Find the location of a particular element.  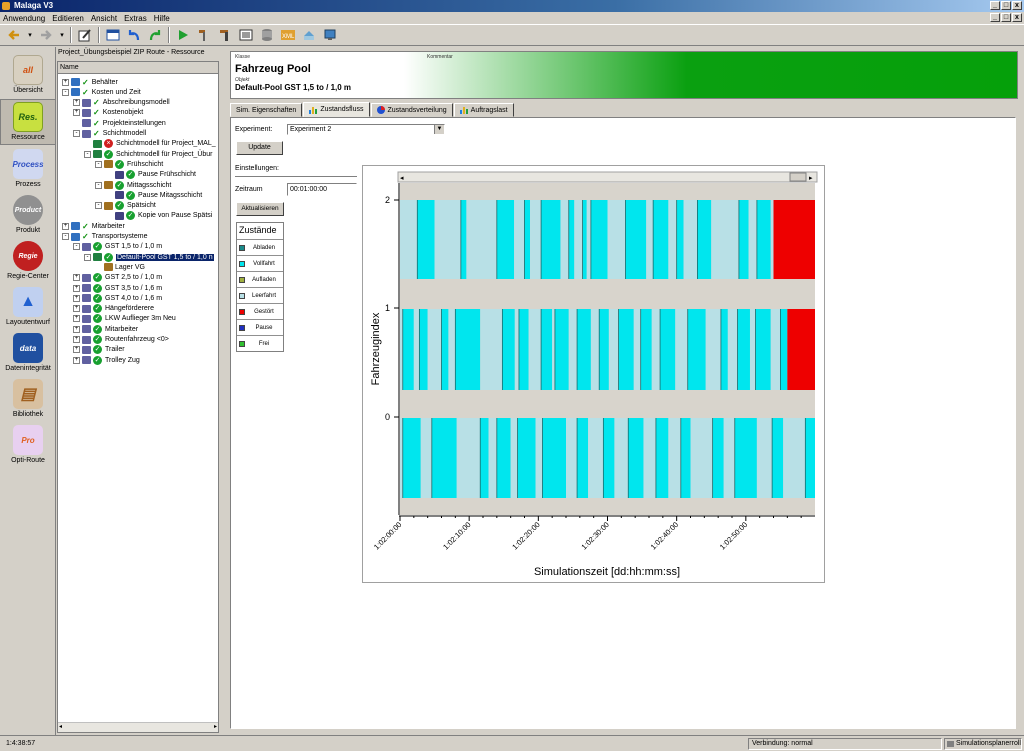

nav-ressource: Res. Ressource is located at coordinates (28, 122).